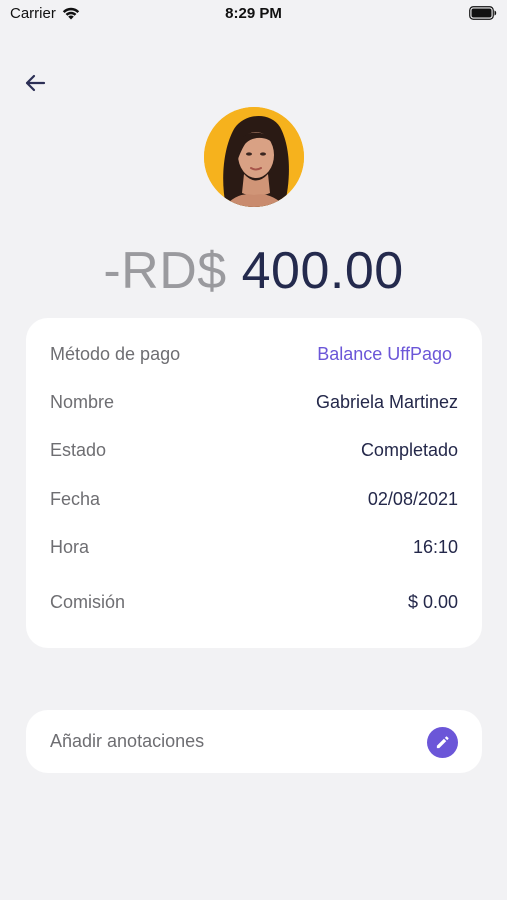 This screenshot has height=900, width=507. I want to click on add-notes-label: Añadir anotaciones, so click(127, 741).